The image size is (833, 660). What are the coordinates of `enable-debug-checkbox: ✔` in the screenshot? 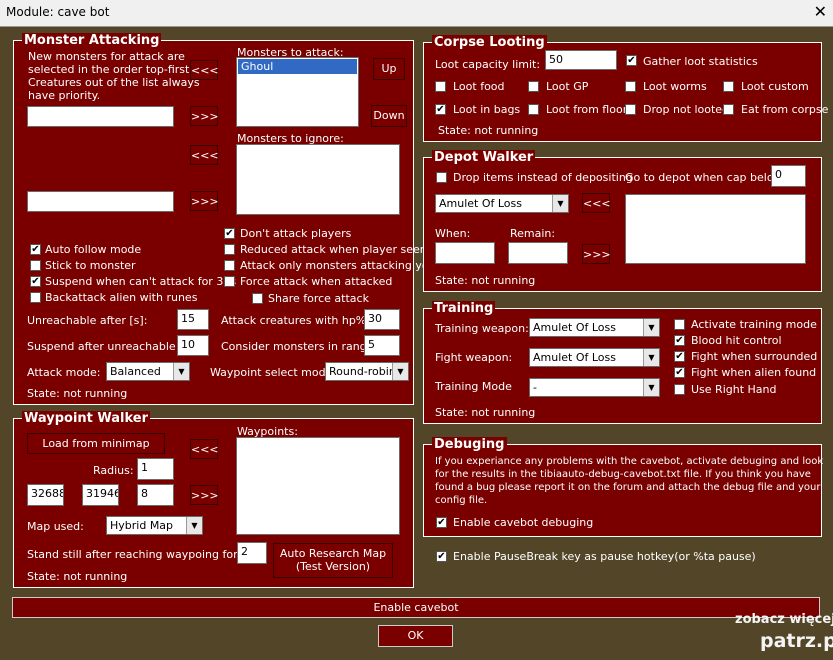 It's located at (441, 522).